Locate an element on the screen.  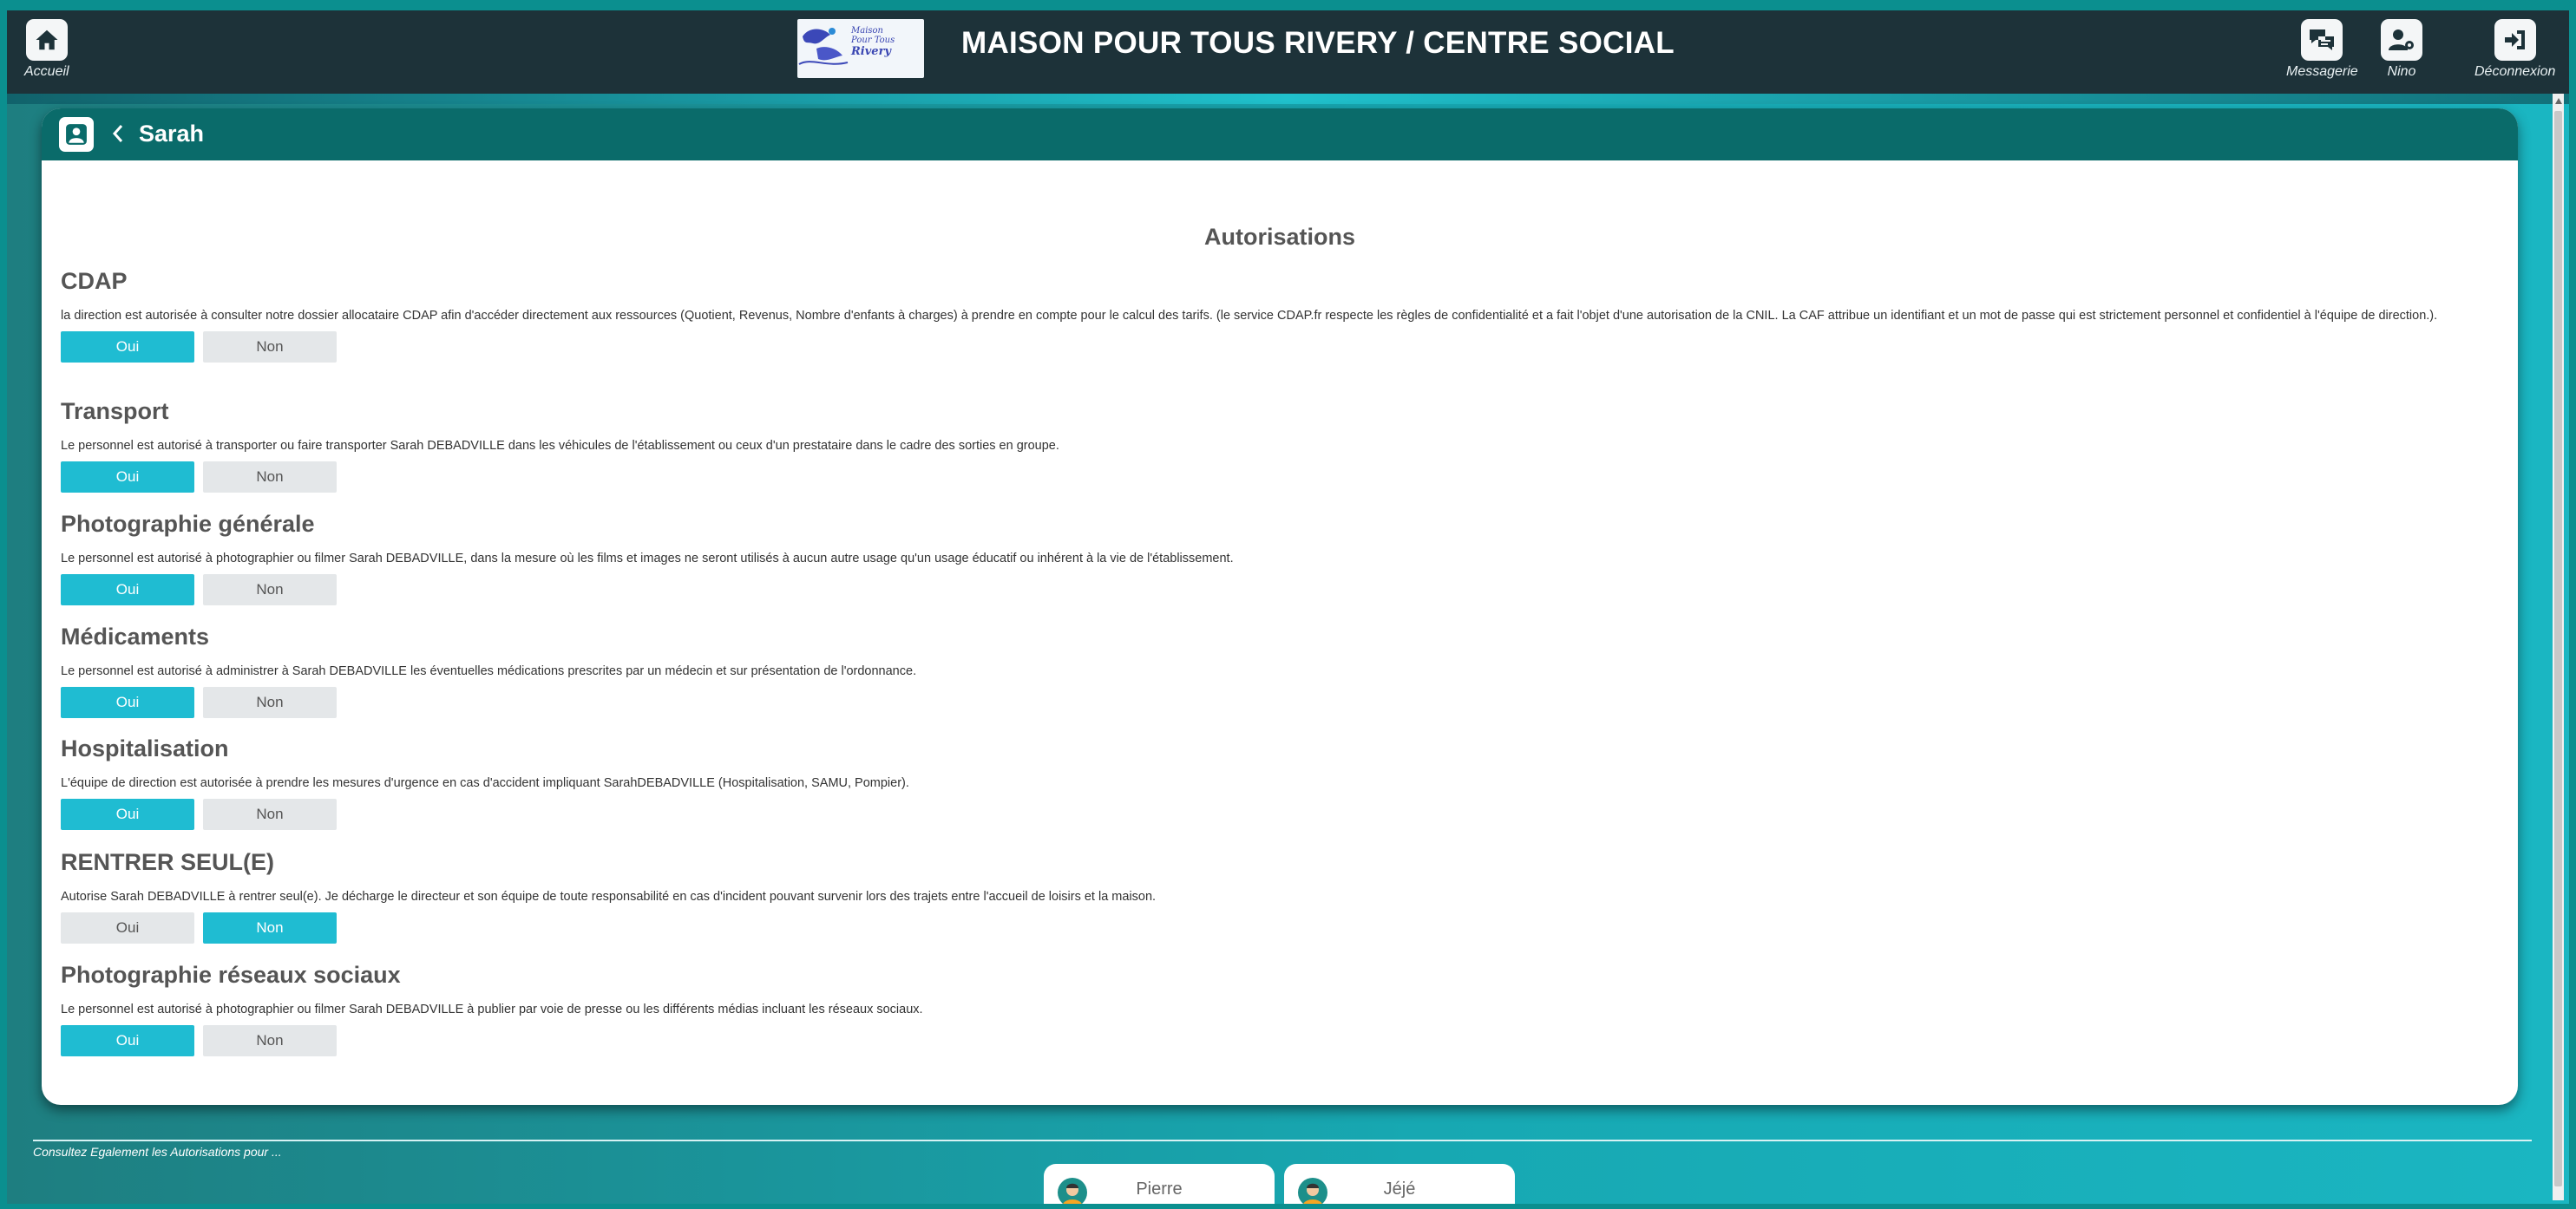
messagerie-button: Messagerie is located at coordinates (2322, 49).